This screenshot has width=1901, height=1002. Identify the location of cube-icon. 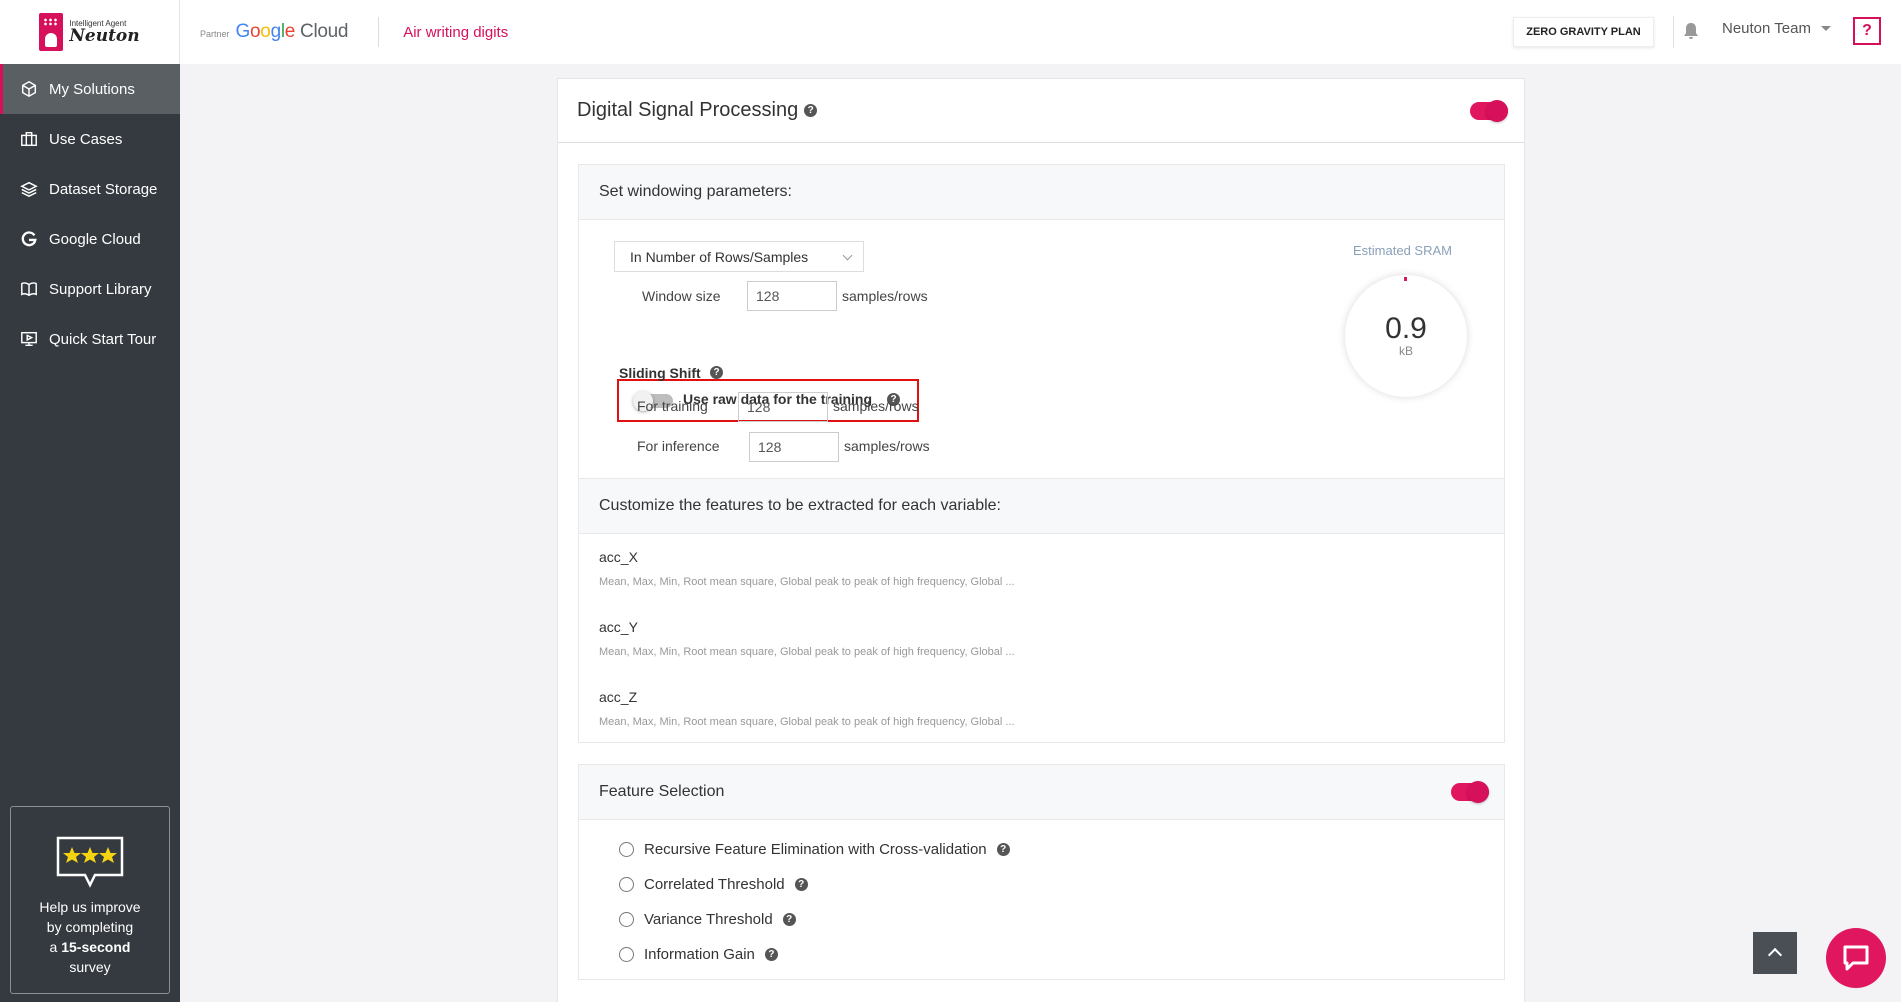
(29, 89).